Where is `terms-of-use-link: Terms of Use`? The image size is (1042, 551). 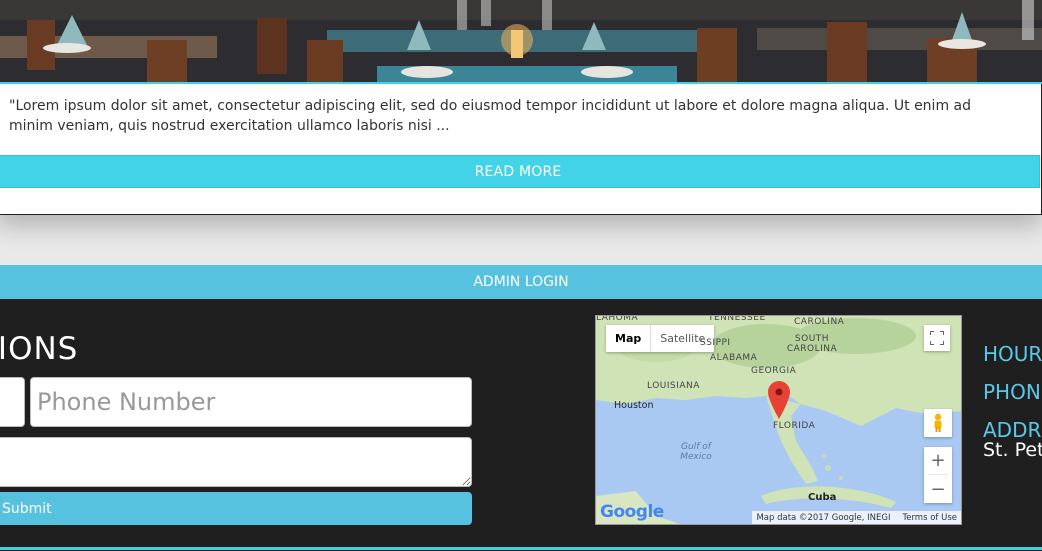
terms-of-use-link: Terms of Use is located at coordinates (929, 518).